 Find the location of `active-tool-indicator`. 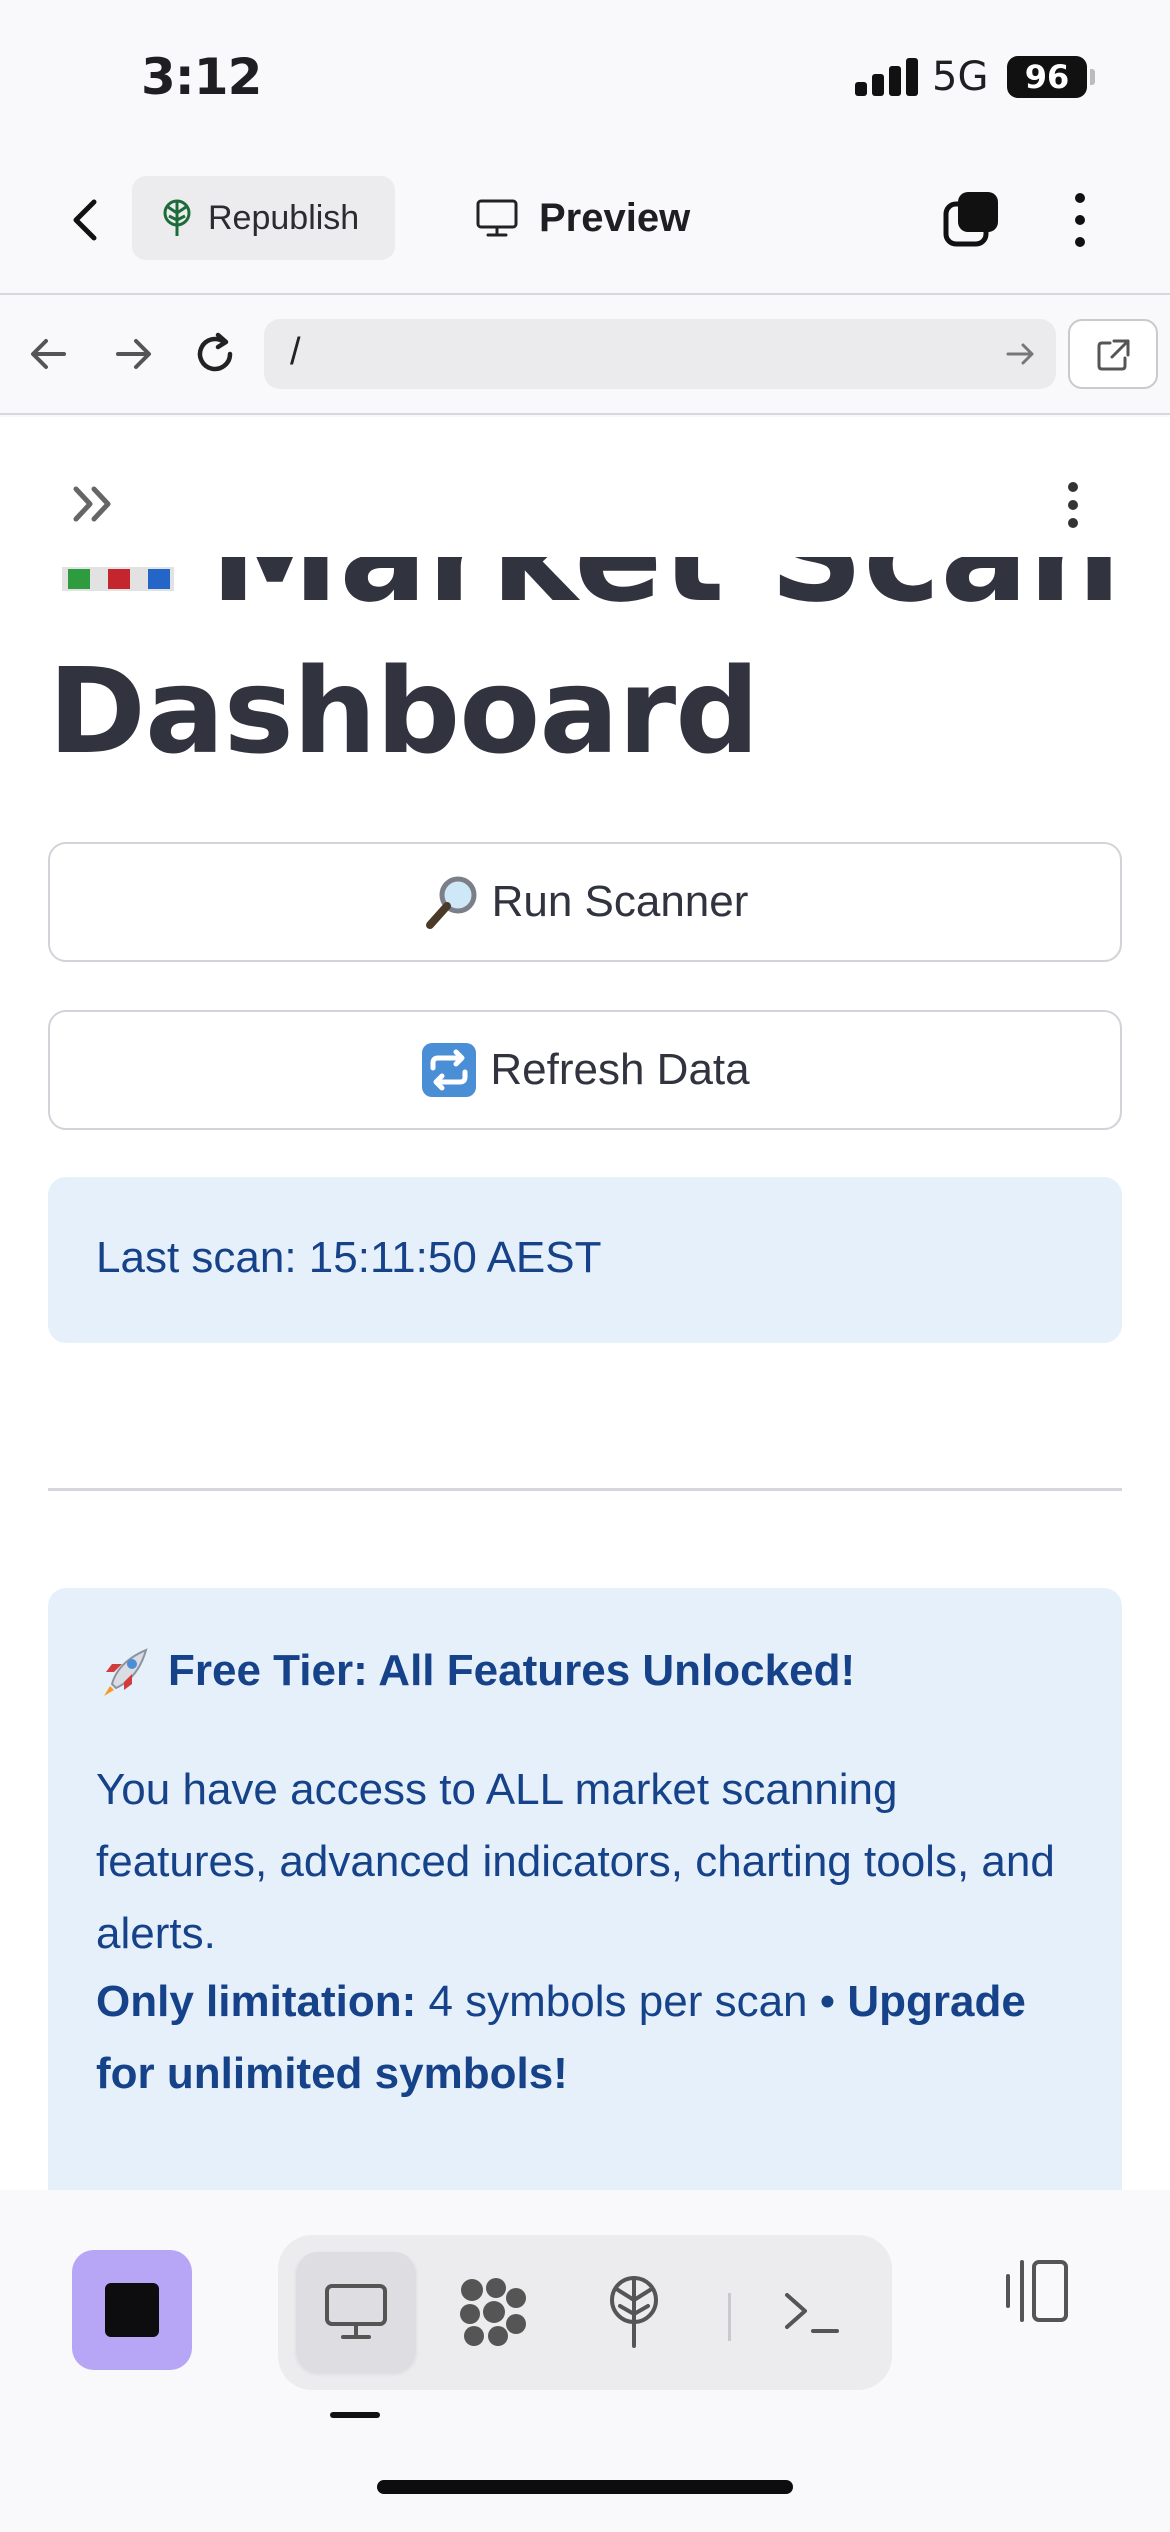

active-tool-indicator is located at coordinates (355, 2415).